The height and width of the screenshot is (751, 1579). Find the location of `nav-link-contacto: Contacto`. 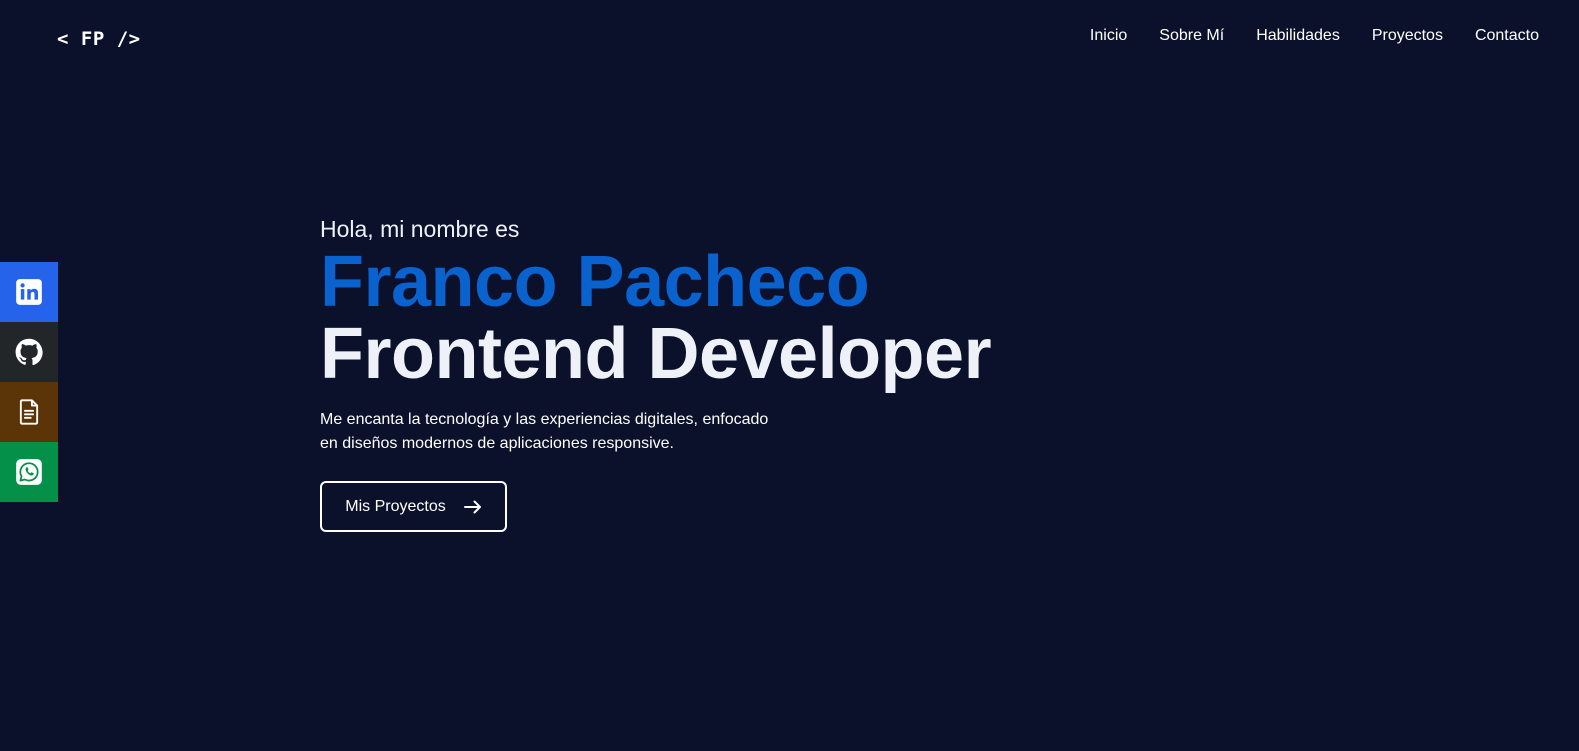

nav-link-contacto: Contacto is located at coordinates (1507, 36).